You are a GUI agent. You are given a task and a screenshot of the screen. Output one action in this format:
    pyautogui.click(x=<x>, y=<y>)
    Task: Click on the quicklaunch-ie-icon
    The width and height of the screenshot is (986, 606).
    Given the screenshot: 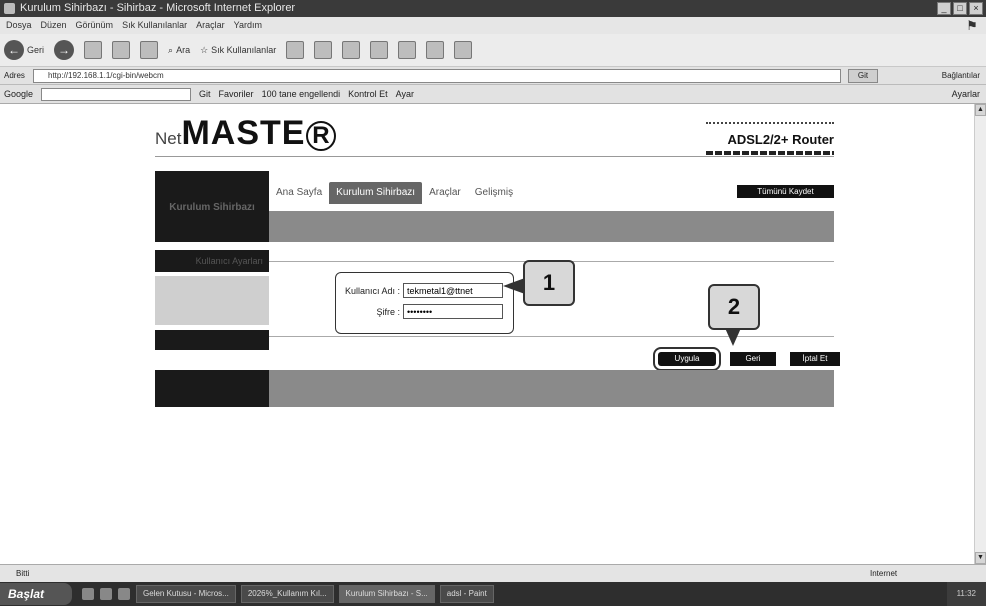 What is the action you would take?
    pyautogui.click(x=88, y=594)
    